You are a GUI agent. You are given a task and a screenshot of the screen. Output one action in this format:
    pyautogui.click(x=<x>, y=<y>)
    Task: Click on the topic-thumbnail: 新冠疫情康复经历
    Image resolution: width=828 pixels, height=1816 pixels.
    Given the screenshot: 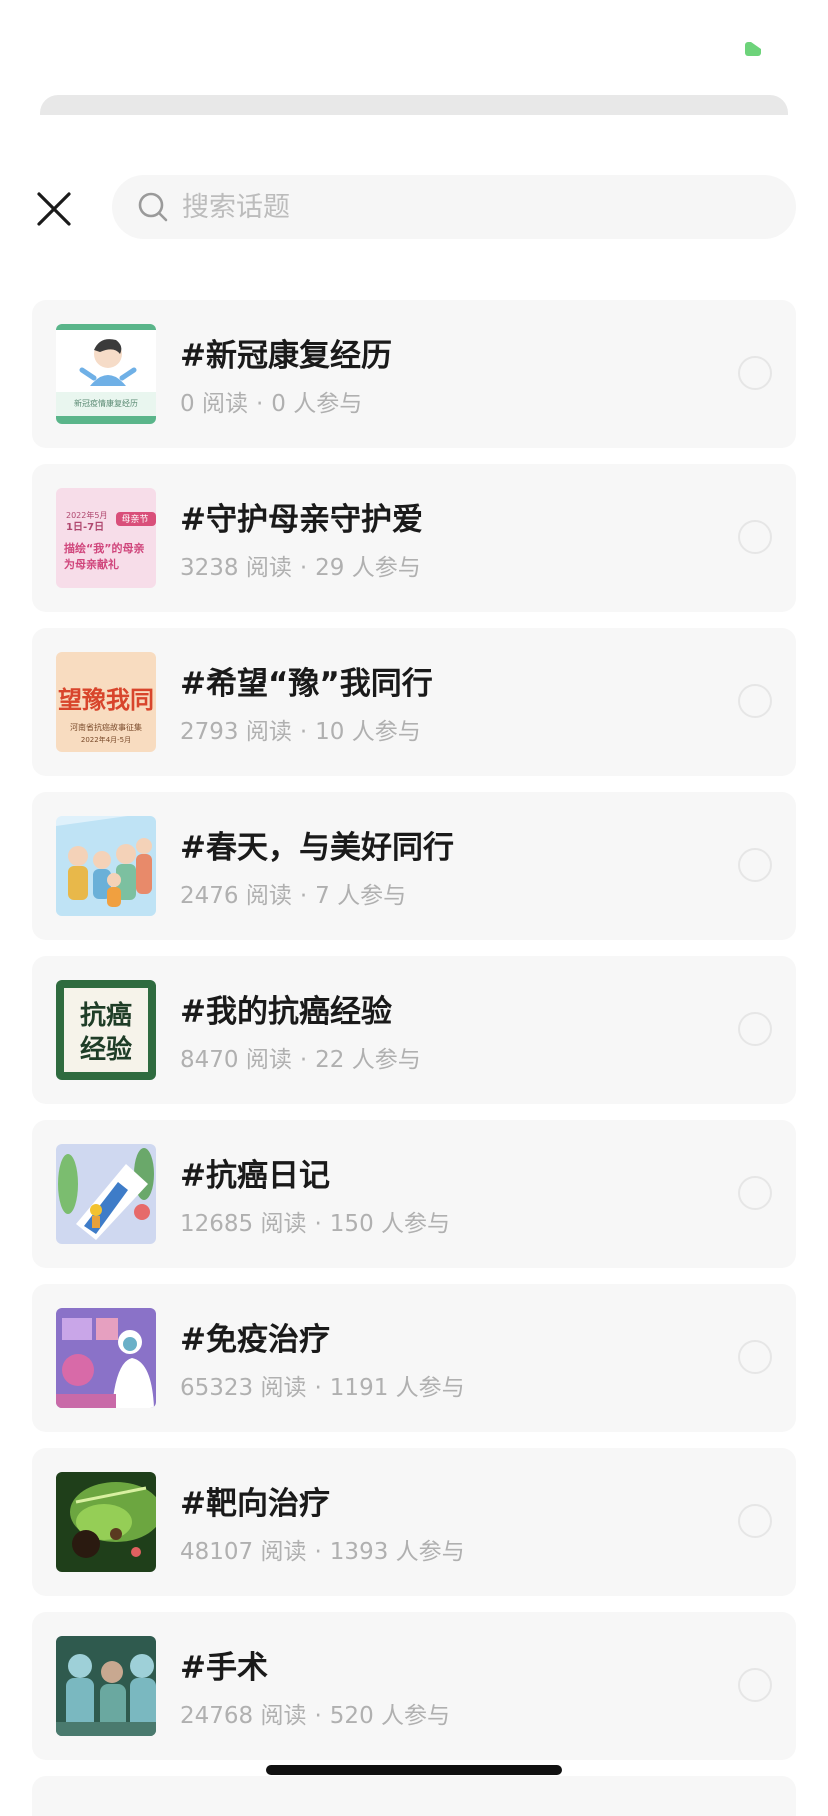 What is the action you would take?
    pyautogui.click(x=106, y=374)
    